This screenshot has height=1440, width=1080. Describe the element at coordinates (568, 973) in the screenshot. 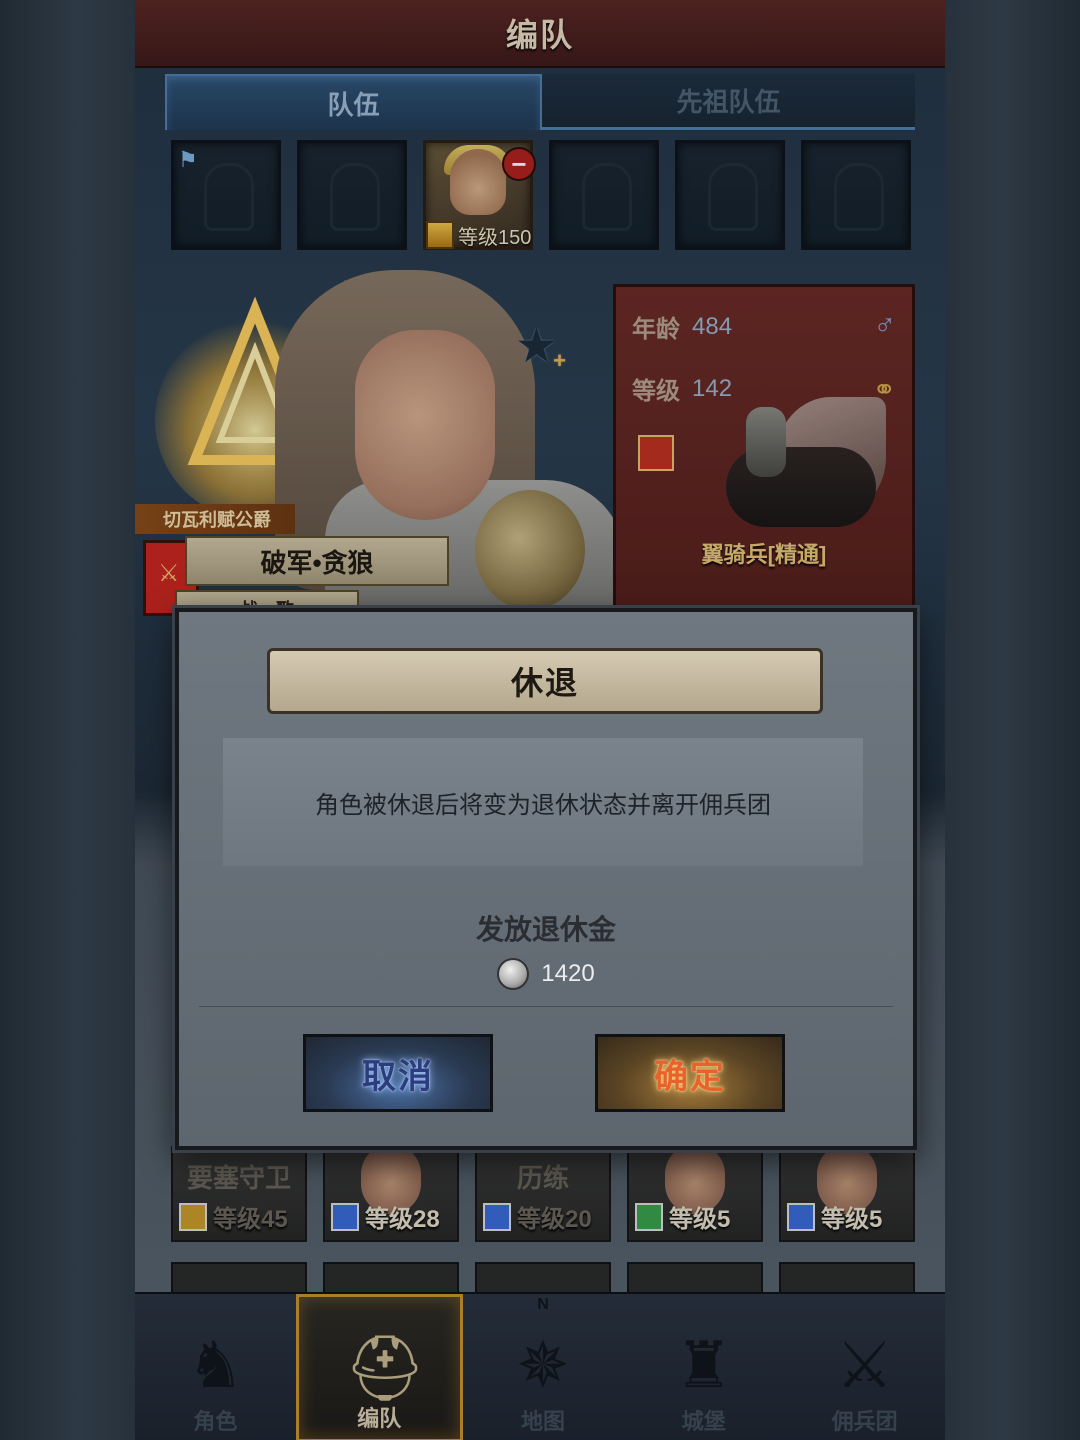

I see `pension-amount-value: 1420` at that location.